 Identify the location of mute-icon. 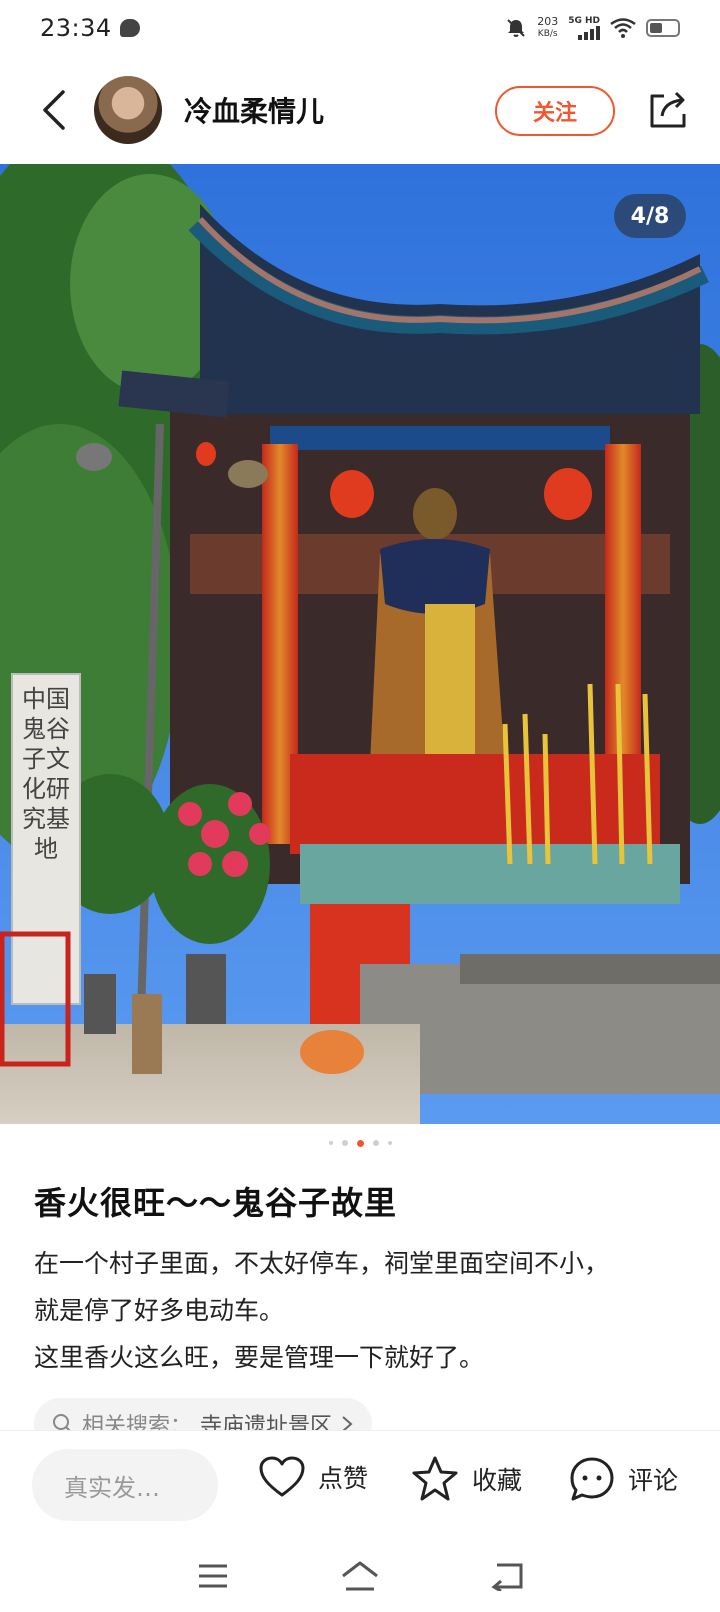
(516, 28).